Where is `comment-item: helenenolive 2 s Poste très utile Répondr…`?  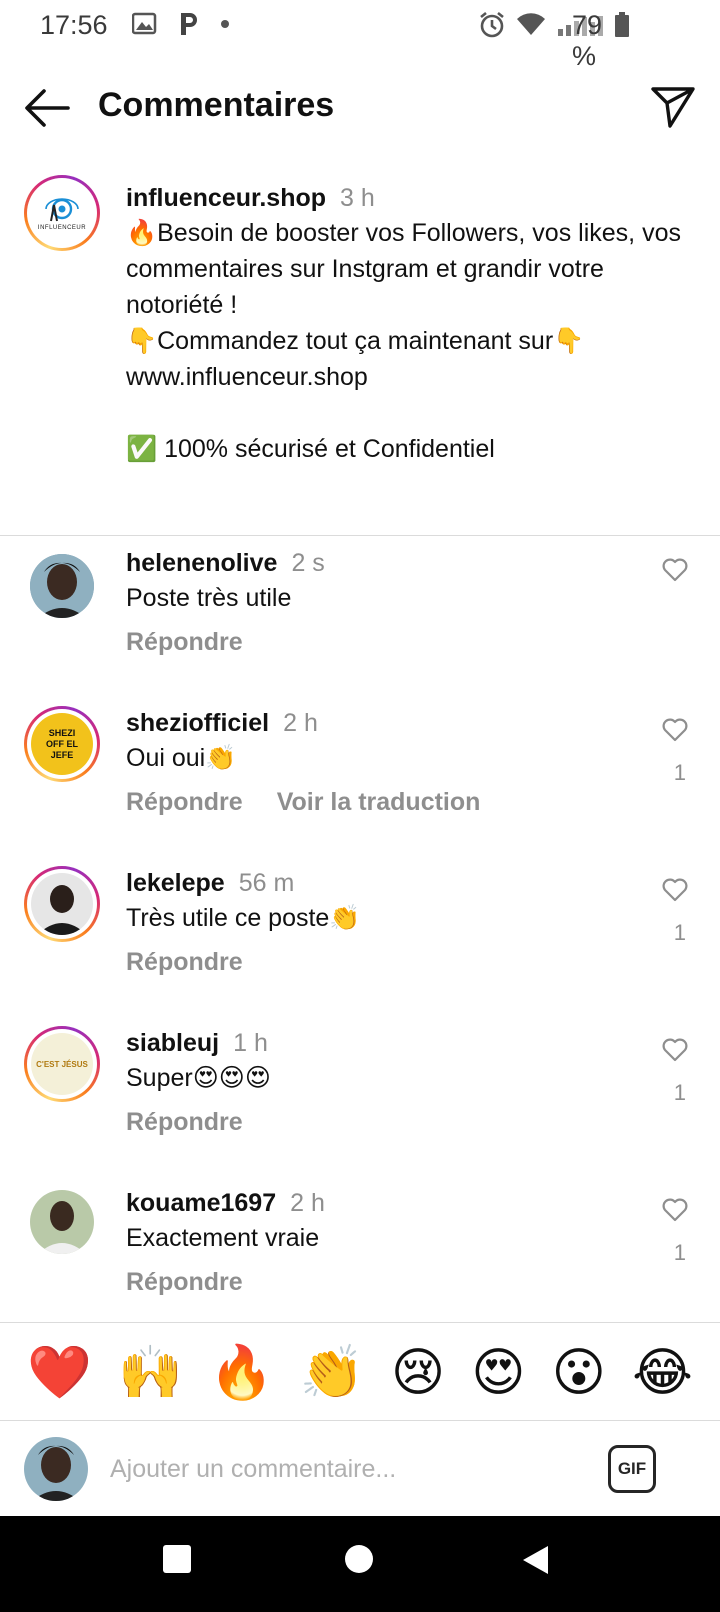
comment-item: helenenolive 2 s Poste très utile Répondr… is located at coordinates (360, 621).